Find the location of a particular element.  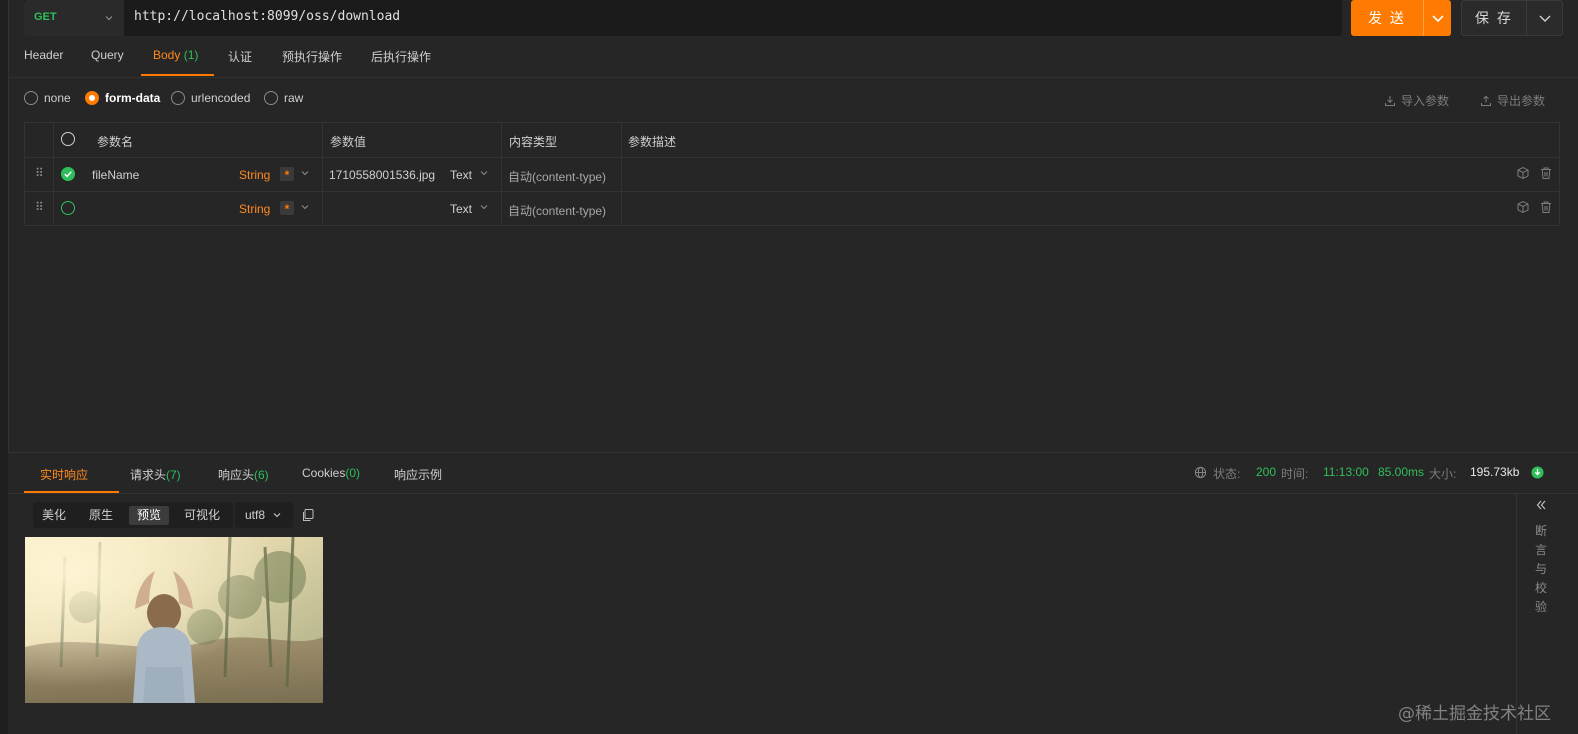

time-value: 11:13:00 is located at coordinates (1346, 472).